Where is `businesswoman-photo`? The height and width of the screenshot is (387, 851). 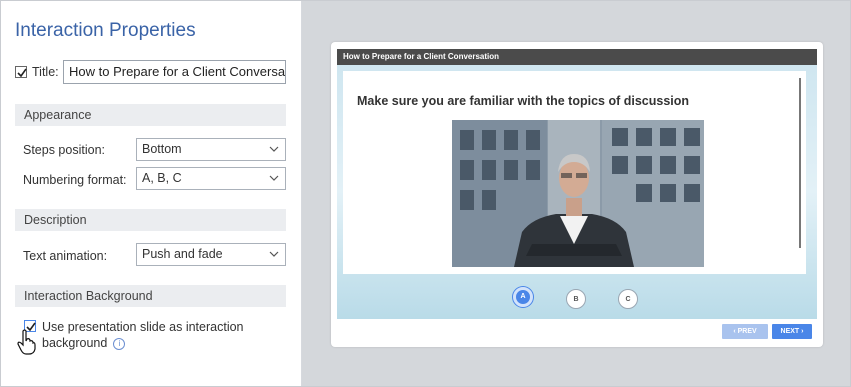 businesswoman-photo is located at coordinates (578, 193).